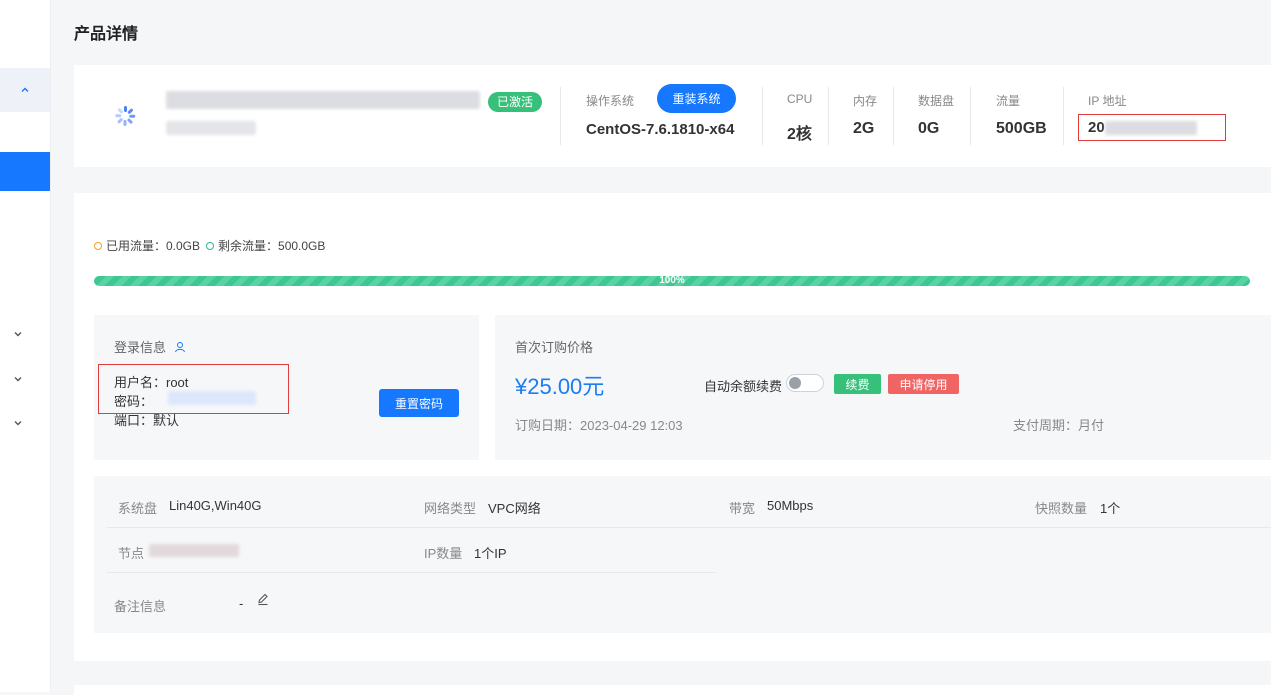  I want to click on price-title: 首次订购价格, so click(554, 347).